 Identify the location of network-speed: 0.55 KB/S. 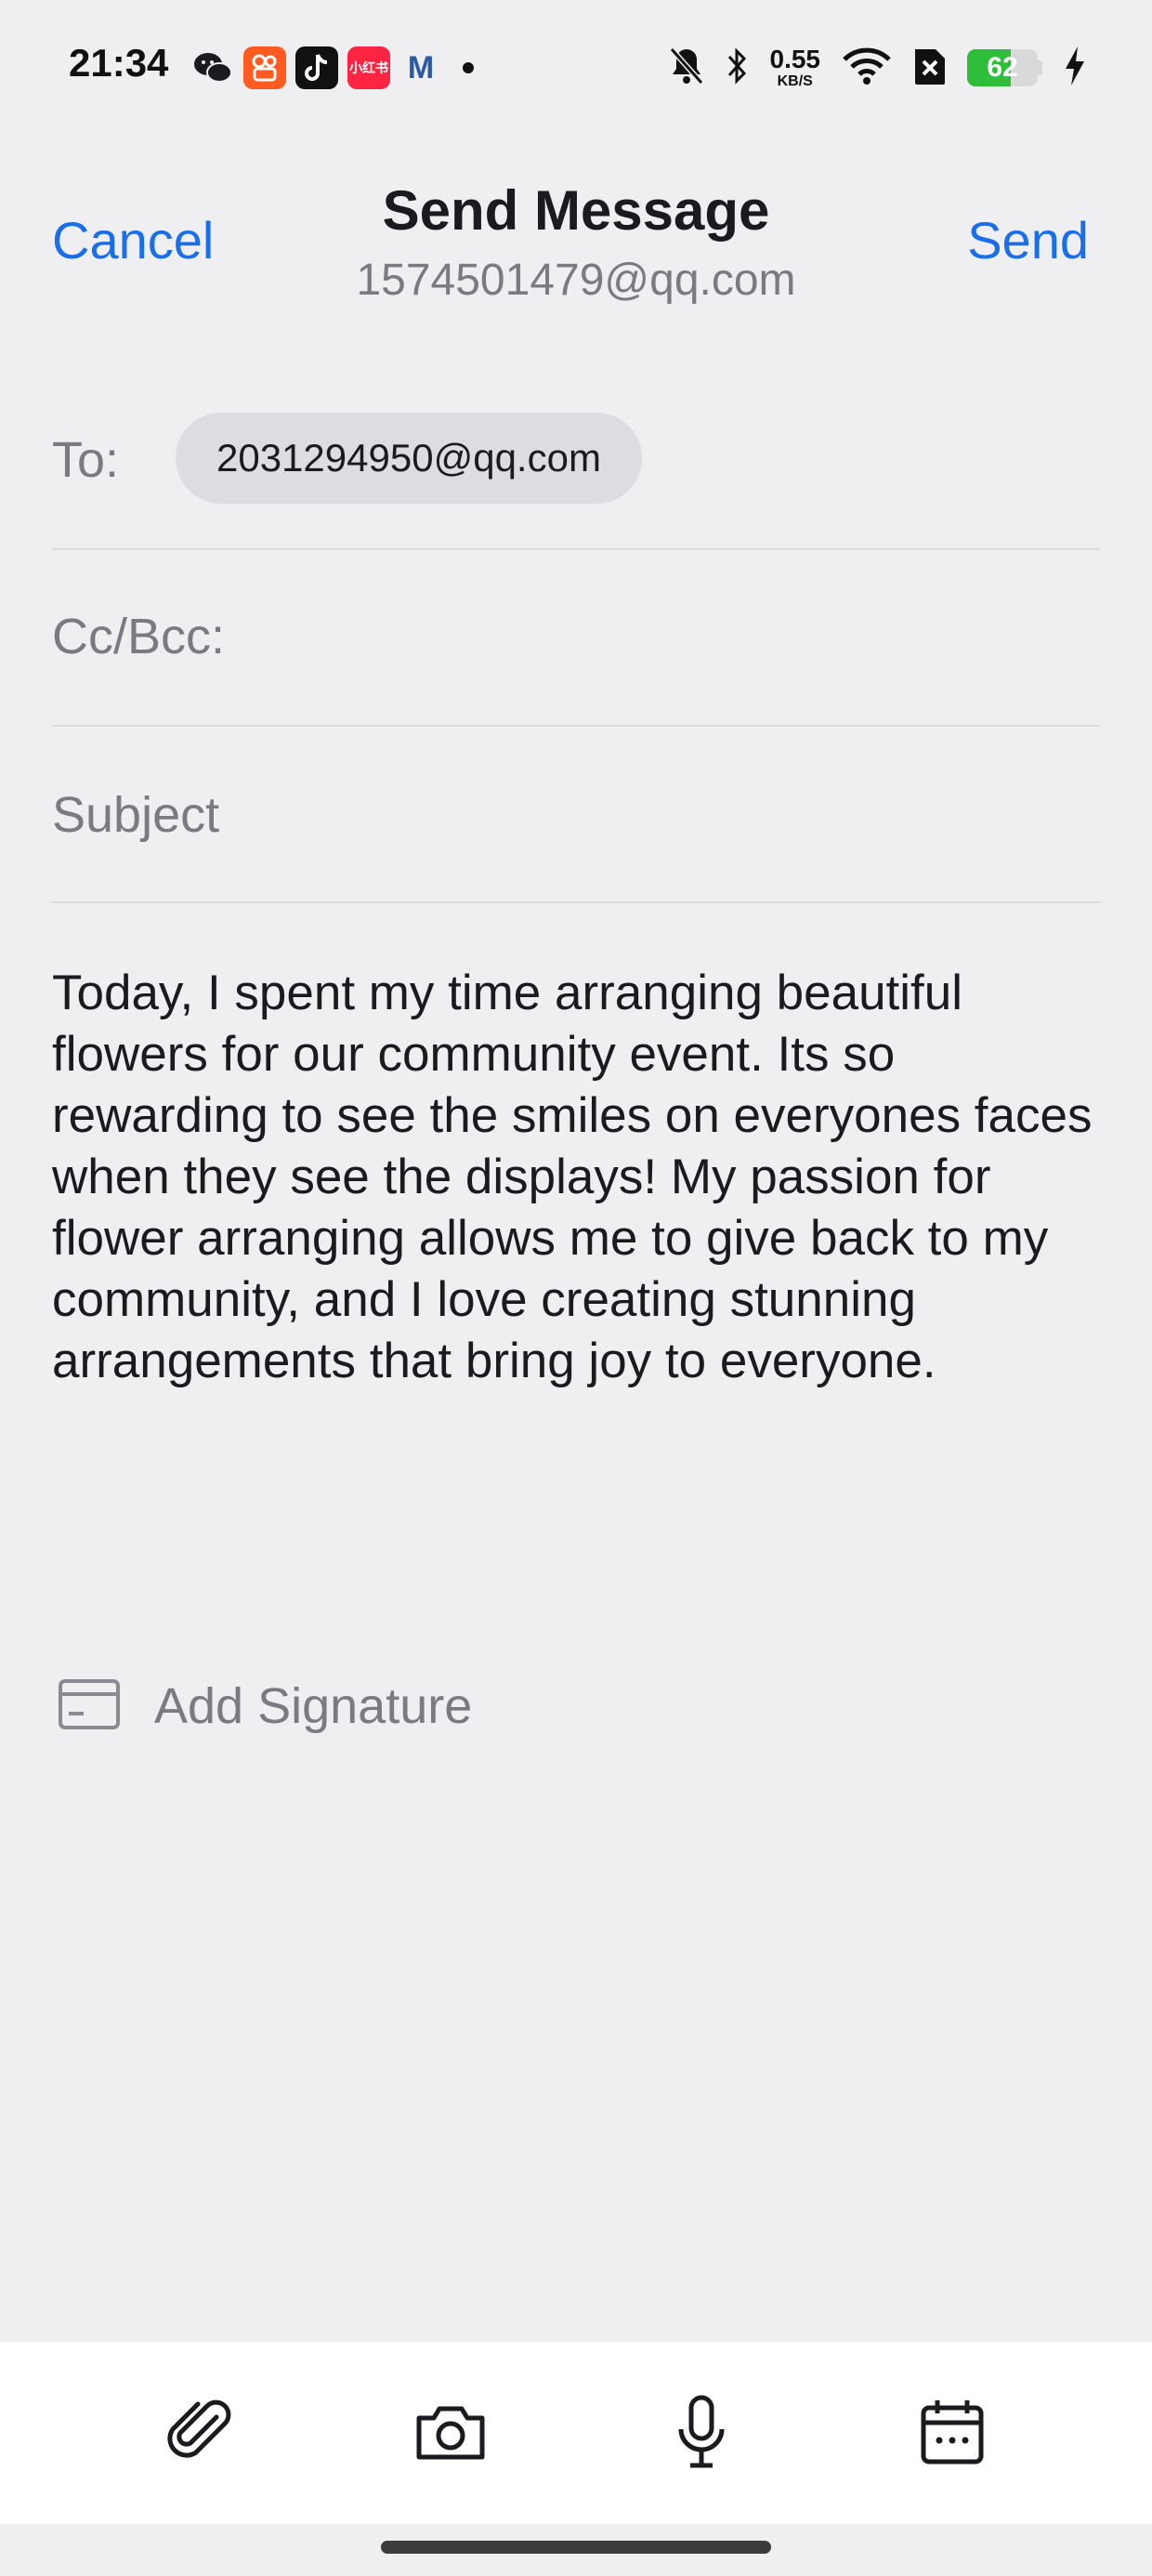
(795, 67).